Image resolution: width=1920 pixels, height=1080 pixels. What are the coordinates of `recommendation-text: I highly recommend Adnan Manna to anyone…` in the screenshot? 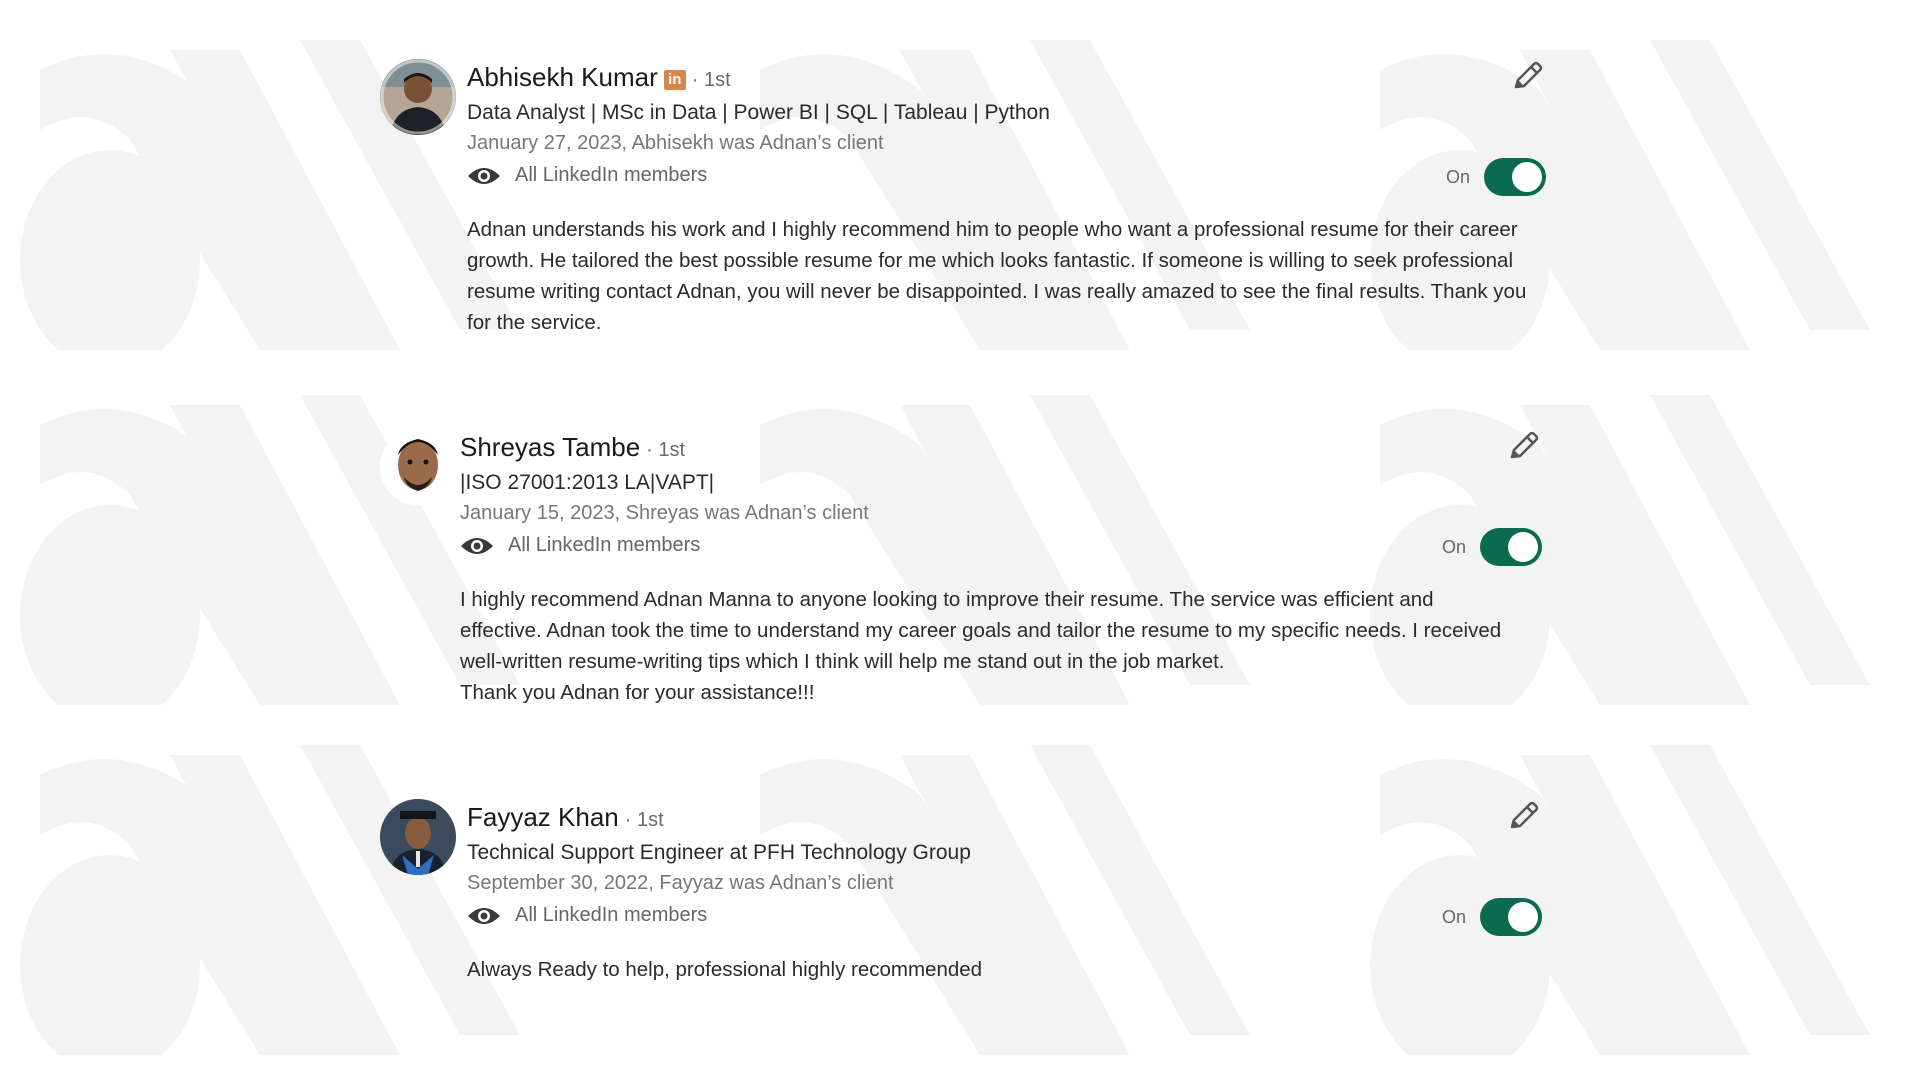 It's located at (990, 646).